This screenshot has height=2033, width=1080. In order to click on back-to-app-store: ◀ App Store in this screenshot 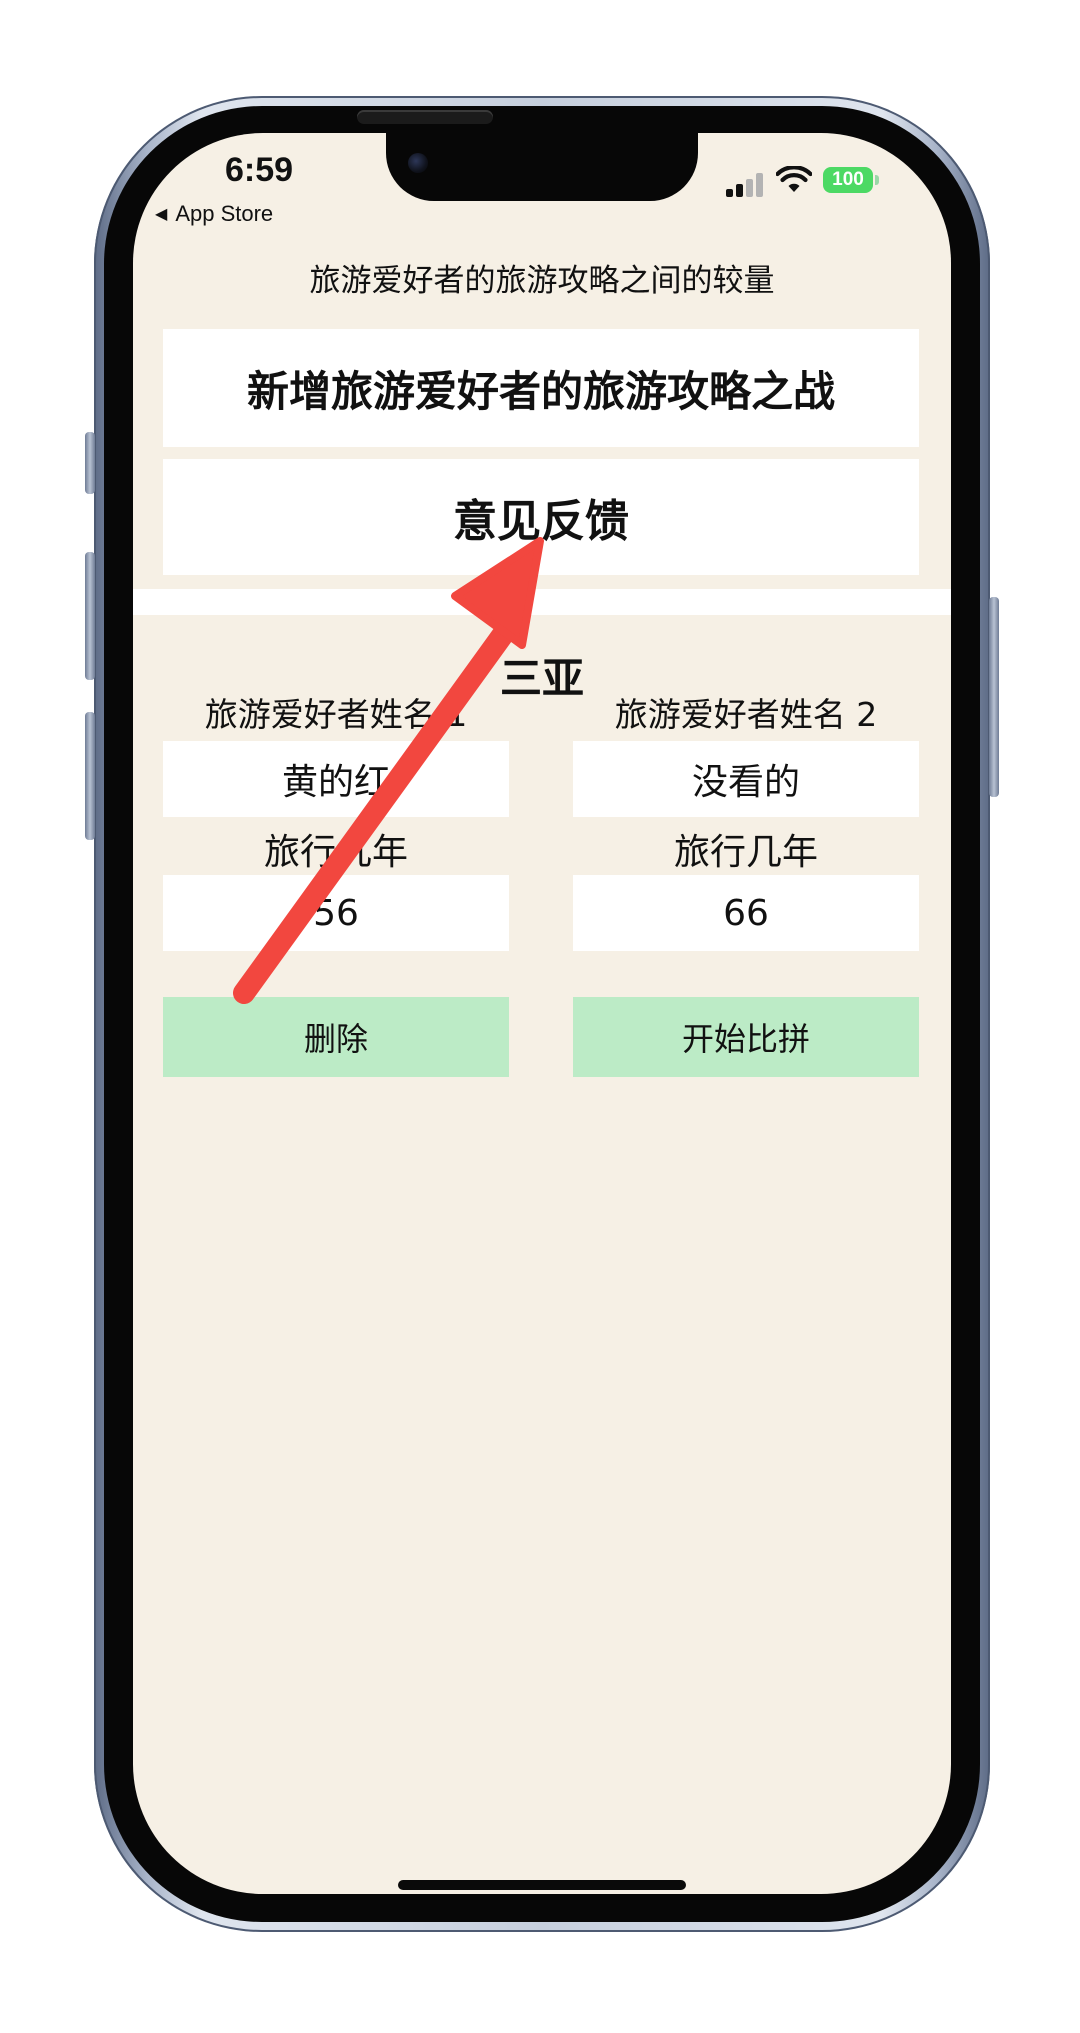, I will do `click(214, 214)`.